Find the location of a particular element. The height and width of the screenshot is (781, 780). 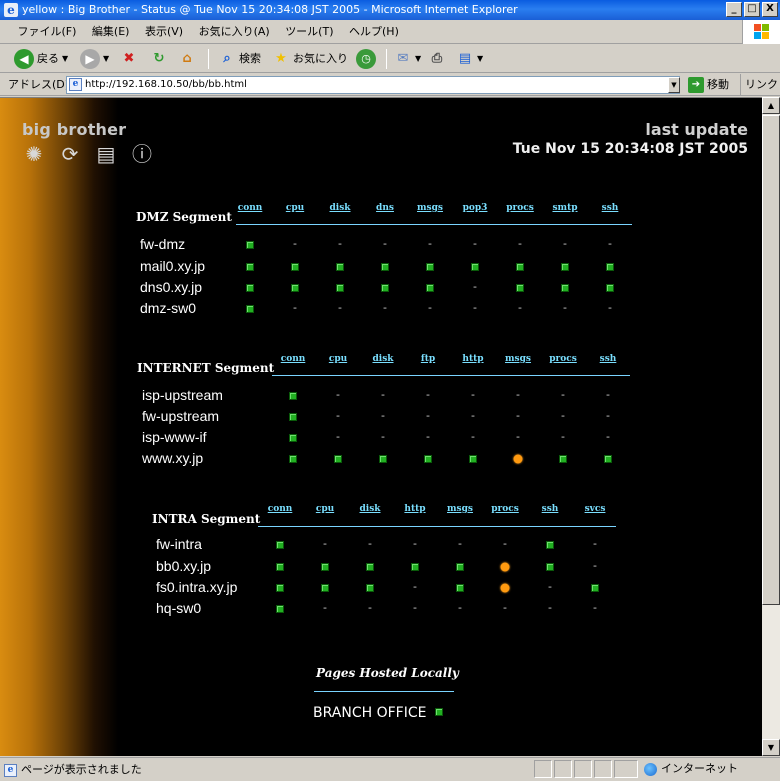

menu-favorites: お気に入り(A) is located at coordinates (234, 32).